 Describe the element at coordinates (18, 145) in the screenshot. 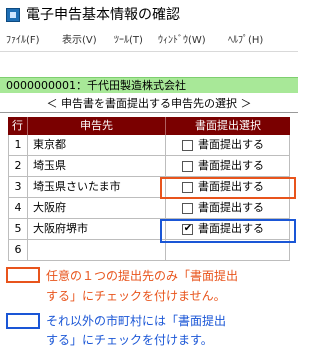

I see `row-number: 1` at that location.